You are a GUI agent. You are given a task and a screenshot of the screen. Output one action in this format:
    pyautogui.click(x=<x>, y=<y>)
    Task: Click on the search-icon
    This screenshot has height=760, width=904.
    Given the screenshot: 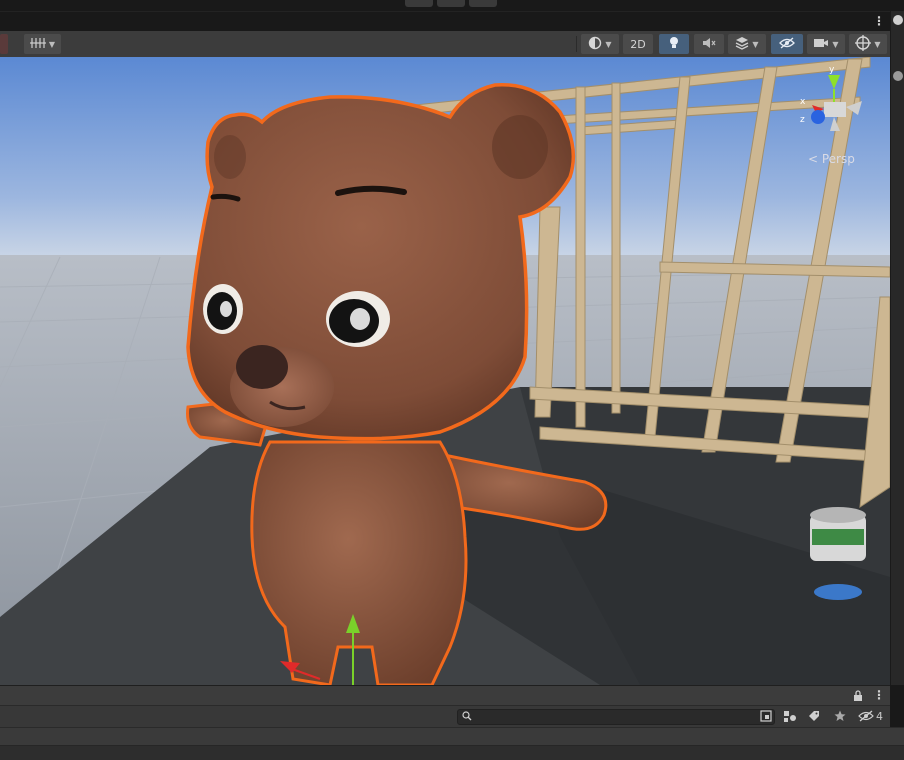 What is the action you would take?
    pyautogui.click(x=467, y=717)
    